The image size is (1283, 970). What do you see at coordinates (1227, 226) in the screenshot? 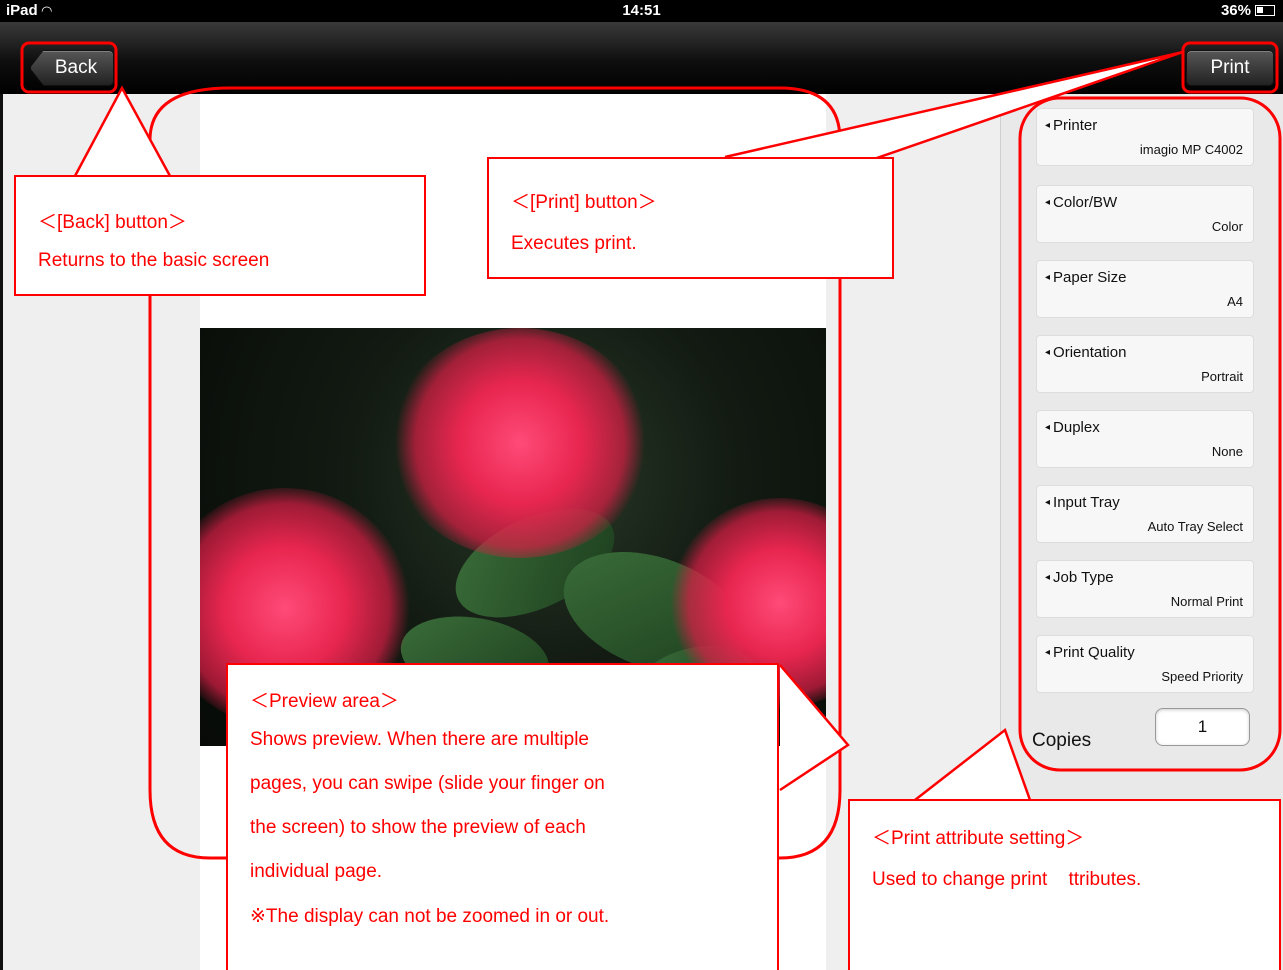
I see `setting-value: Color` at bounding box center [1227, 226].